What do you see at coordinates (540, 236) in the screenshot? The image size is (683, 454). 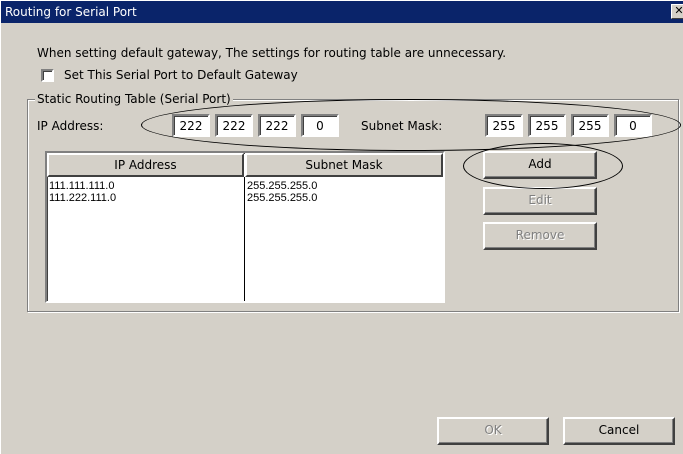 I see `remove-button: Remove` at bounding box center [540, 236].